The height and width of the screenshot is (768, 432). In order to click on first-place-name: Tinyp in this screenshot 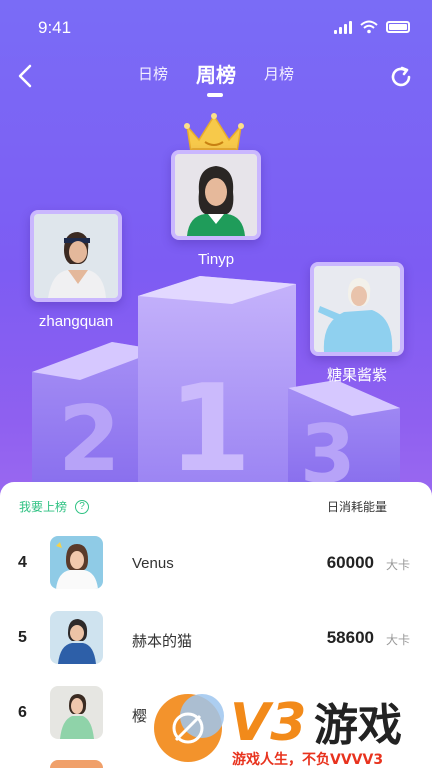, I will do `click(216, 259)`.